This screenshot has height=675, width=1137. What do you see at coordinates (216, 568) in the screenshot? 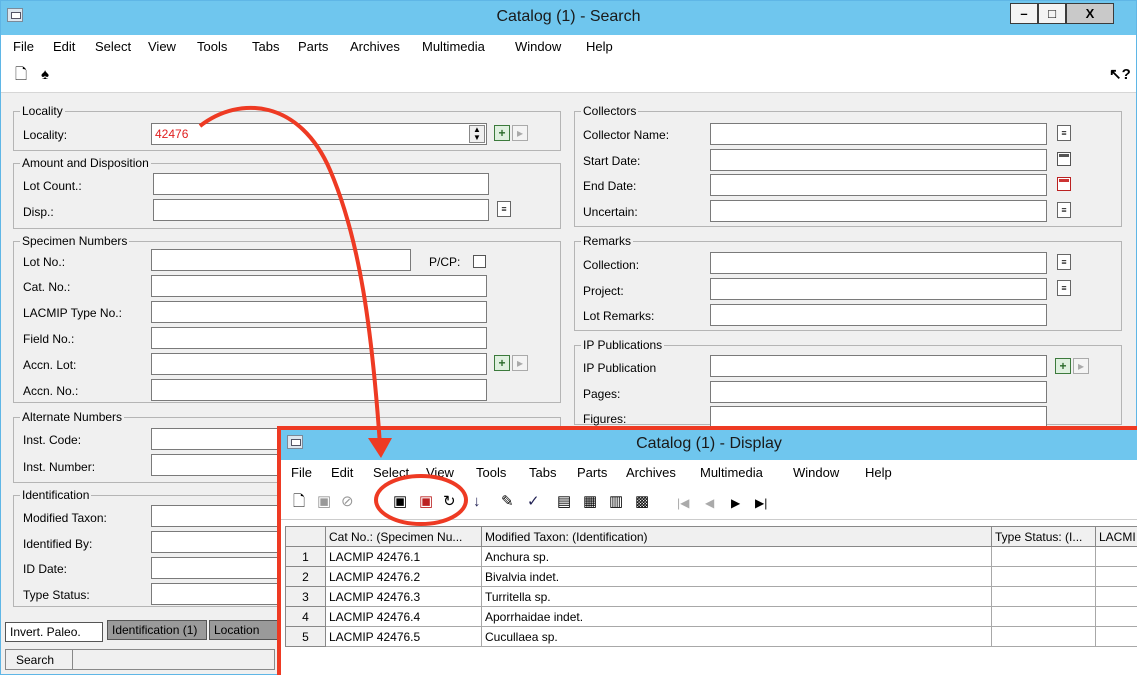
I see `id-date-field` at bounding box center [216, 568].